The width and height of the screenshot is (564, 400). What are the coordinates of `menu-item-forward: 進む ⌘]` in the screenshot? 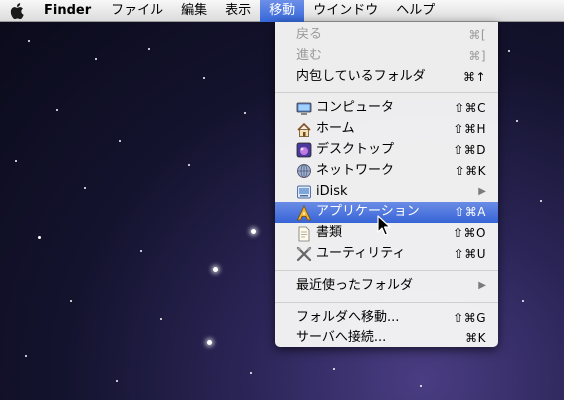 It's located at (386, 56).